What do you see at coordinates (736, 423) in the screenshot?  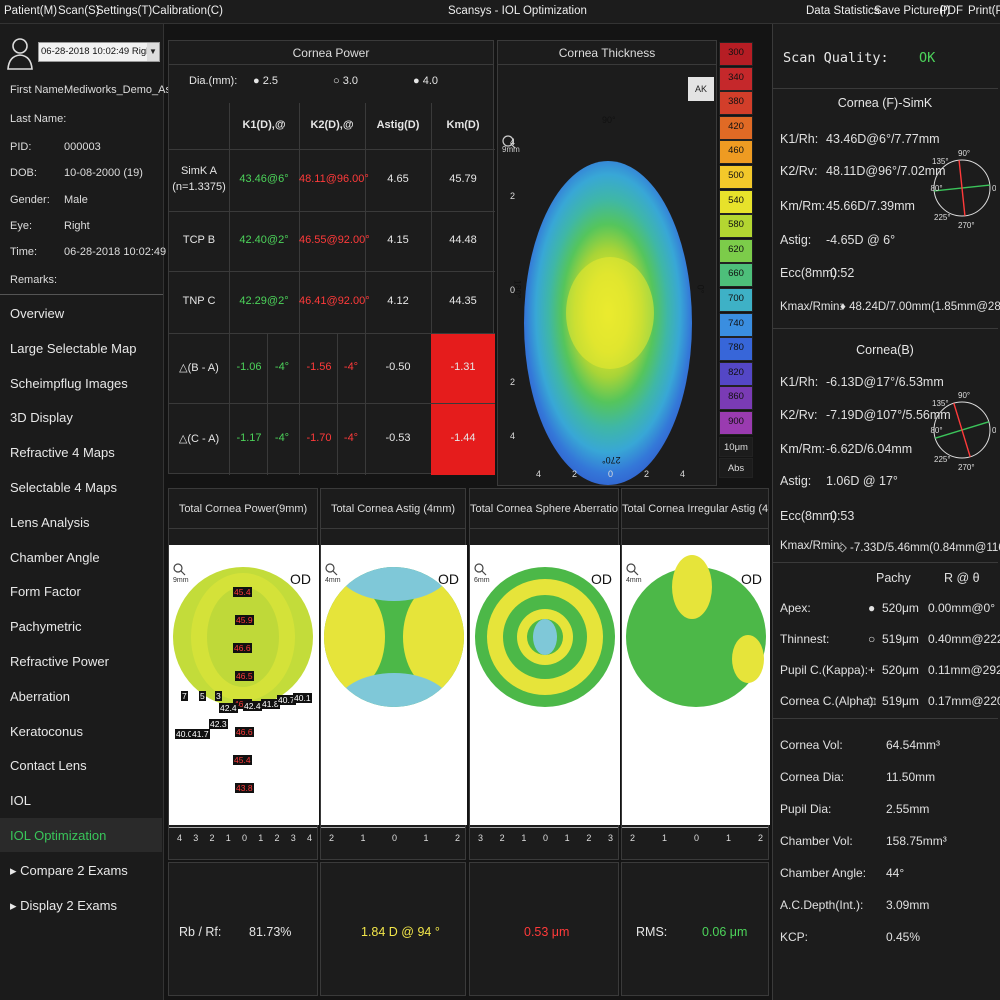 I see `scale-swatch: 900` at bounding box center [736, 423].